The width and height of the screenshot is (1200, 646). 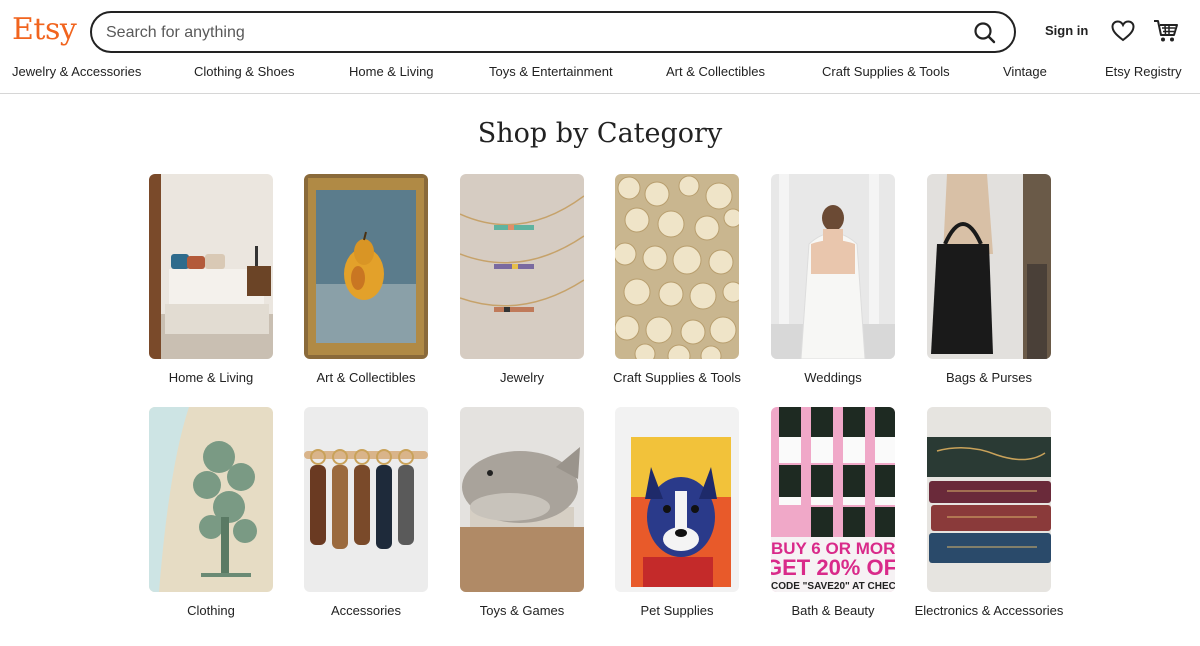 I want to click on category-image-accessories, so click(x=366, y=499).